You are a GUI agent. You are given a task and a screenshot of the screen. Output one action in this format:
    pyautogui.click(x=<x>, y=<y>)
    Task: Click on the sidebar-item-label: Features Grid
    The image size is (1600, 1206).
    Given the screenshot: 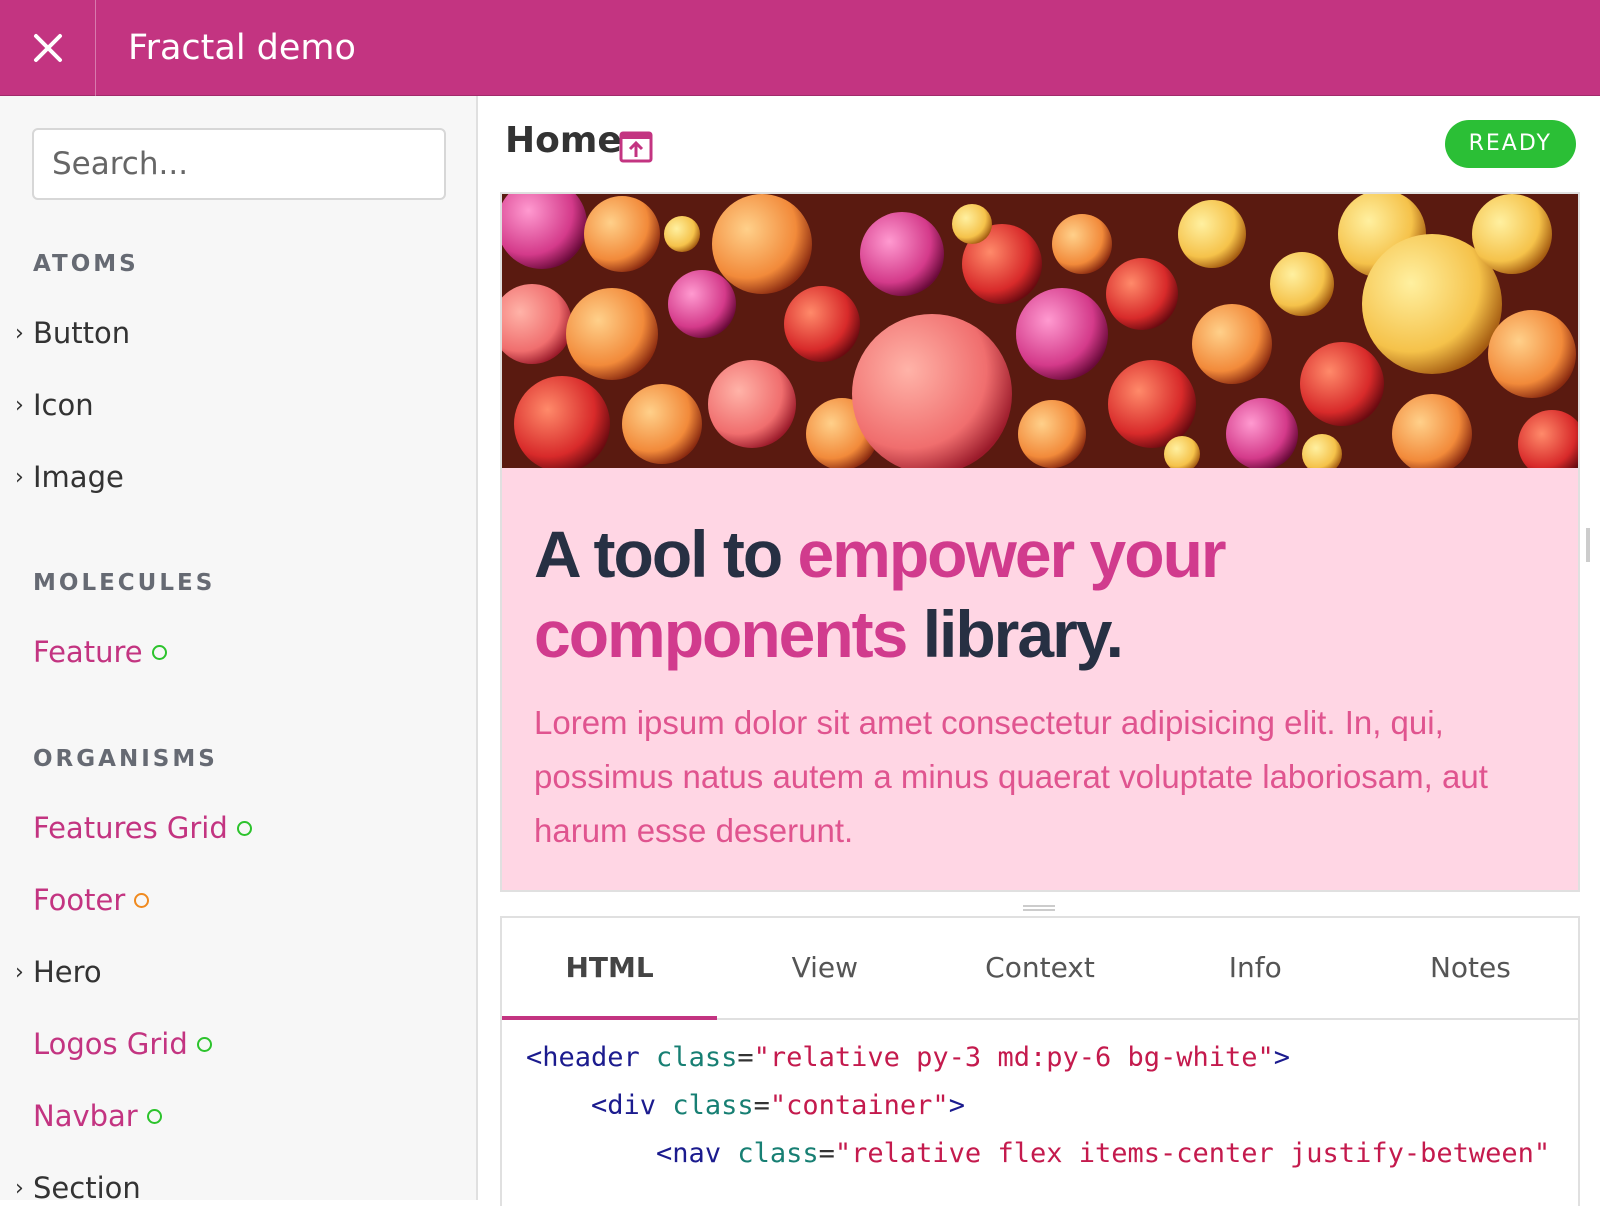 What is the action you would take?
    pyautogui.click(x=130, y=828)
    